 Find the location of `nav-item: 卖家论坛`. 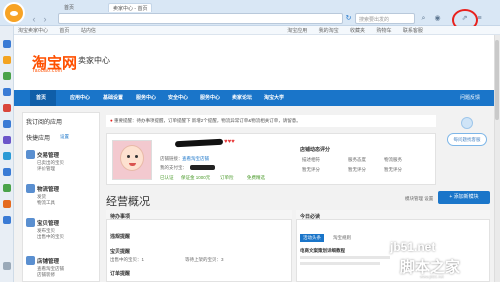

nav-item: 卖家论坛 is located at coordinates (242, 97).